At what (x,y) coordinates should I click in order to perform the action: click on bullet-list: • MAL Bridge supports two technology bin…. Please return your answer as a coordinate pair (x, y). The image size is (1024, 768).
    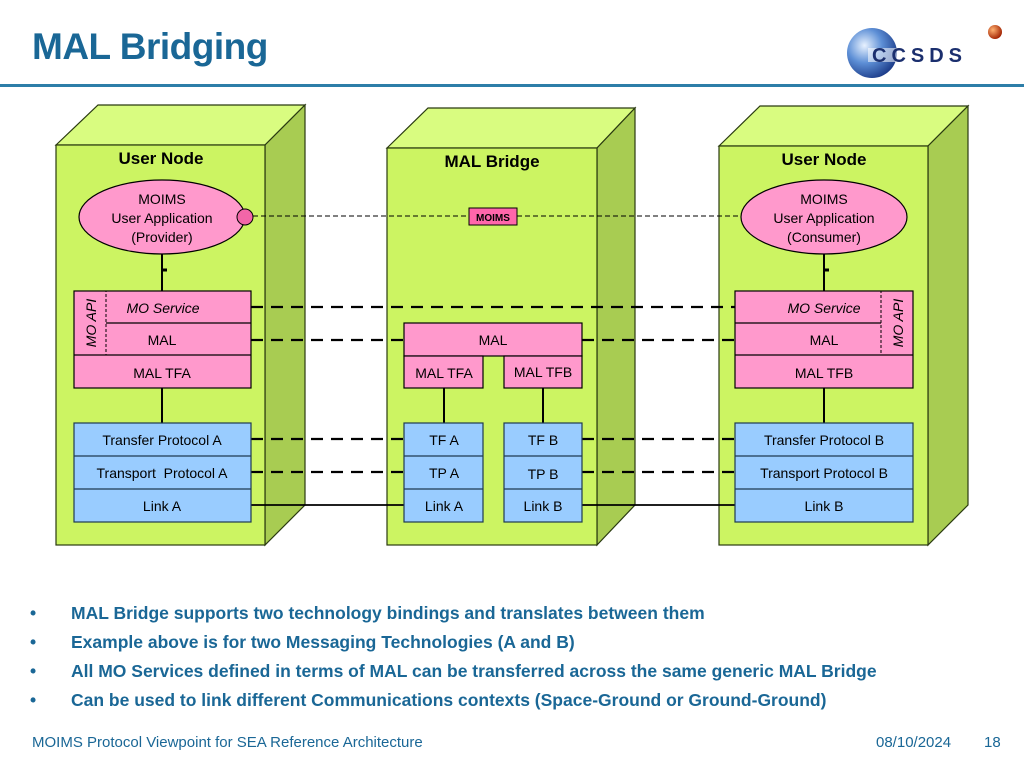
    Looking at the image, I should click on (525, 661).